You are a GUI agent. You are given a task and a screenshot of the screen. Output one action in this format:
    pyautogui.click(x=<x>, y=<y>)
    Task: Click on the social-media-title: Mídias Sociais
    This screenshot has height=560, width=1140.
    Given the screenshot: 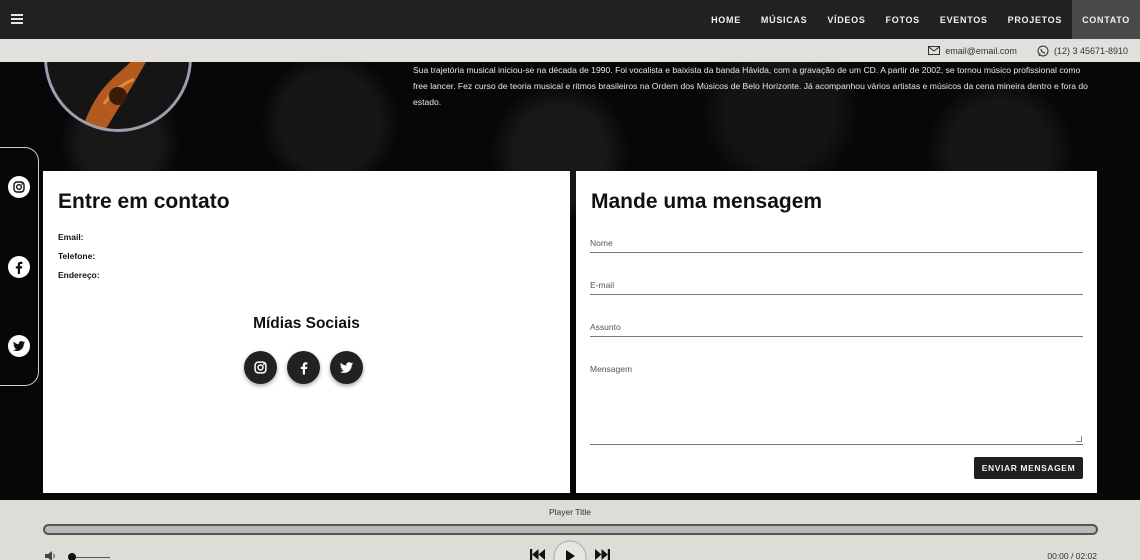 What is the action you would take?
    pyautogui.click(x=306, y=323)
    